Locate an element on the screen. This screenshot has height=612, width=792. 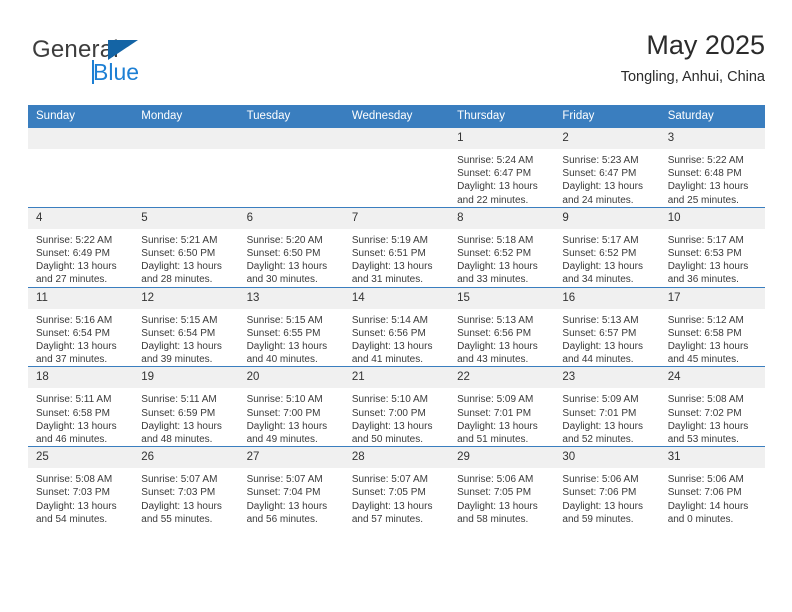
day-number: 2 is located at coordinates (607, 138).